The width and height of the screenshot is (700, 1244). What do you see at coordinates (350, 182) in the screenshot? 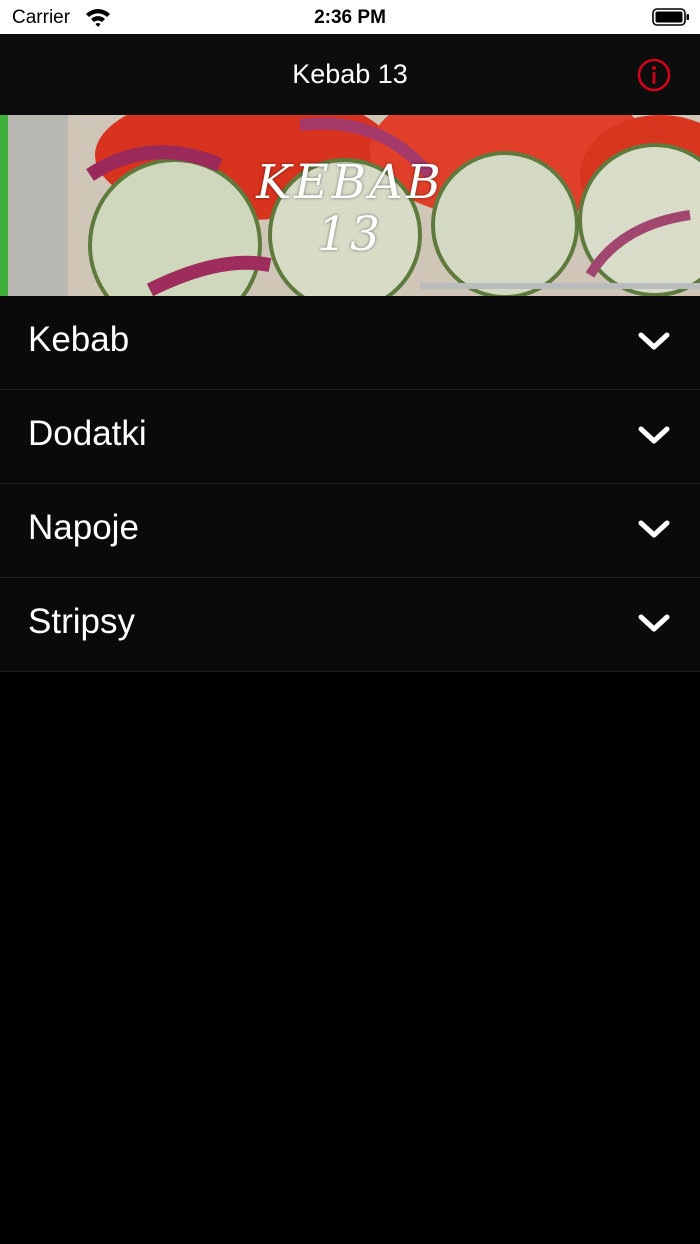
I see `banner-logo-line1: KEBAB` at bounding box center [350, 182].